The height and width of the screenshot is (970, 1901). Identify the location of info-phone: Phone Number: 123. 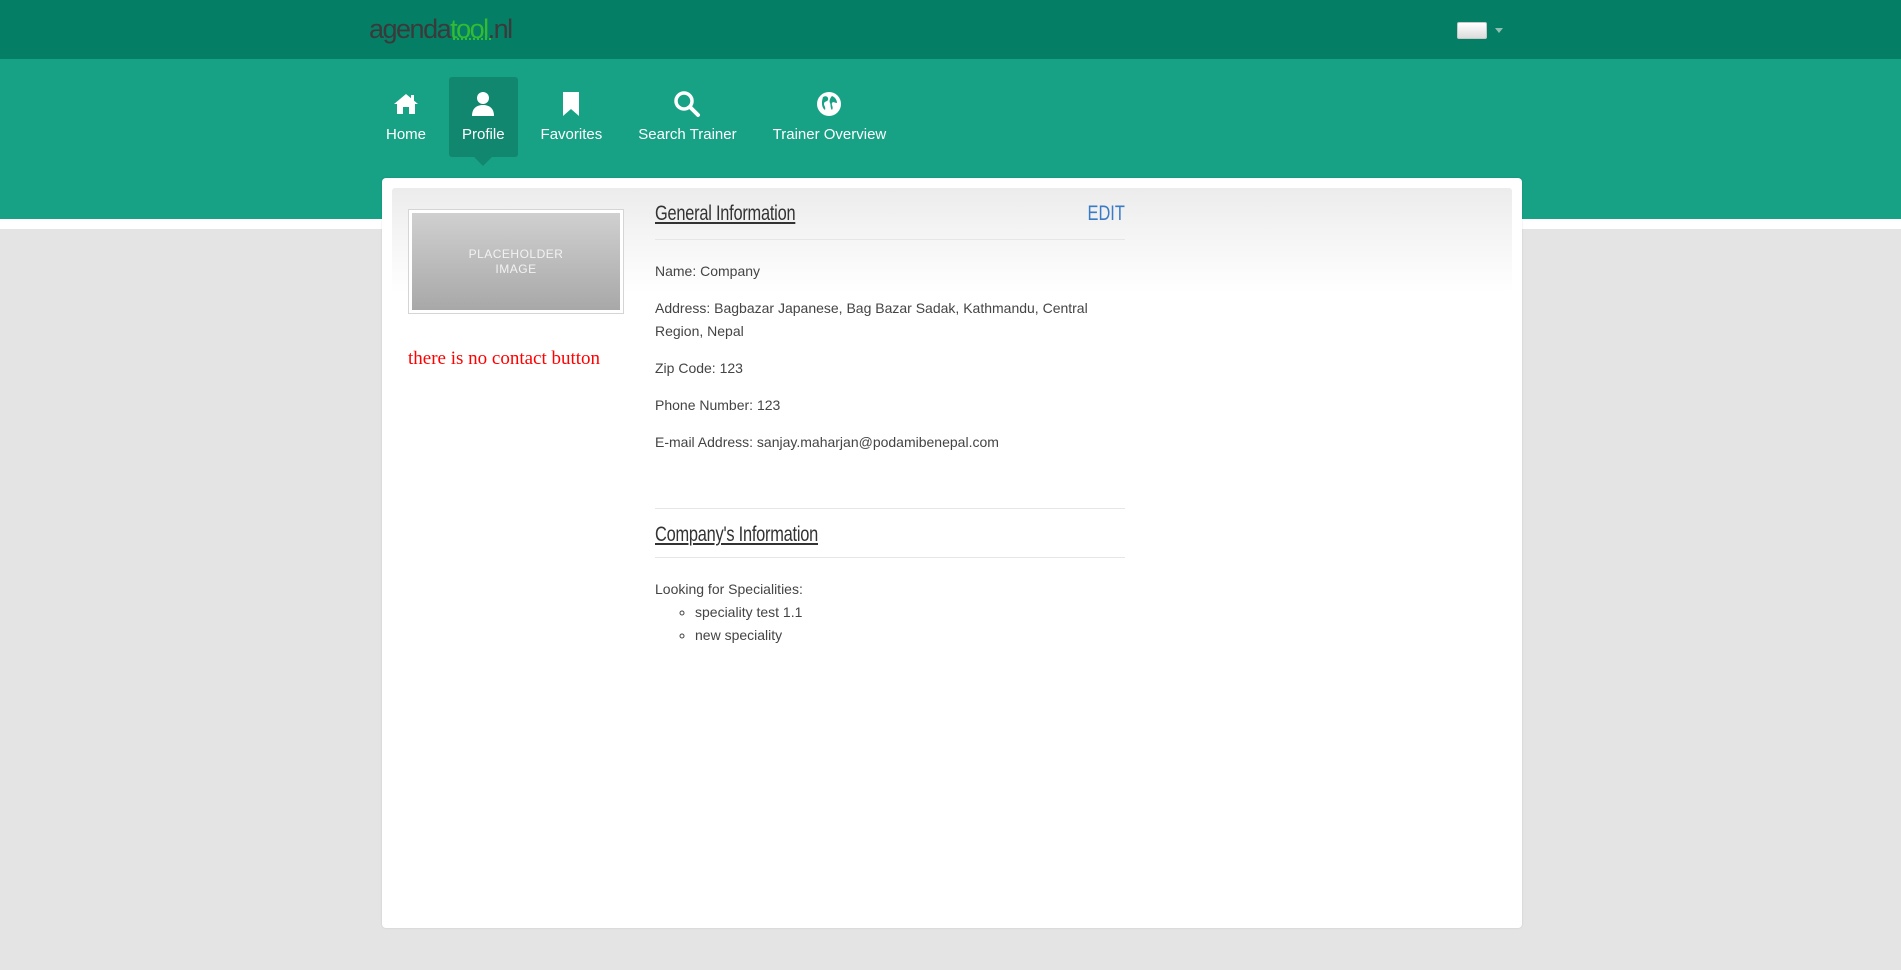
(718, 405).